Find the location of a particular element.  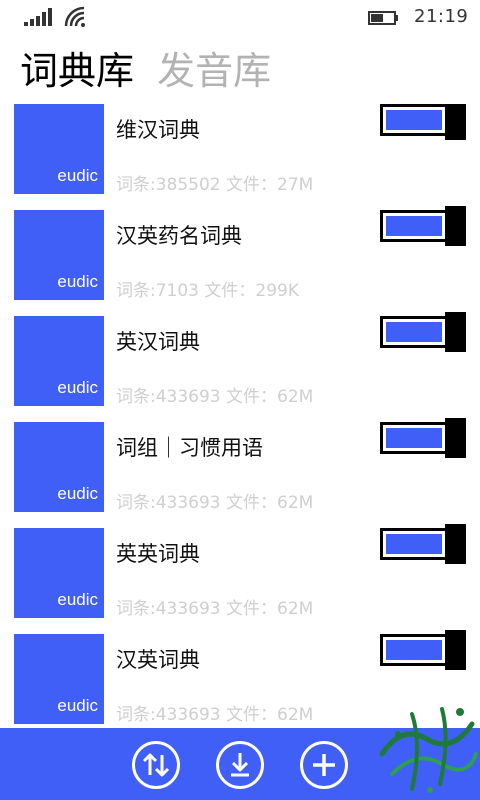

battery-icon is located at coordinates (383, 18).